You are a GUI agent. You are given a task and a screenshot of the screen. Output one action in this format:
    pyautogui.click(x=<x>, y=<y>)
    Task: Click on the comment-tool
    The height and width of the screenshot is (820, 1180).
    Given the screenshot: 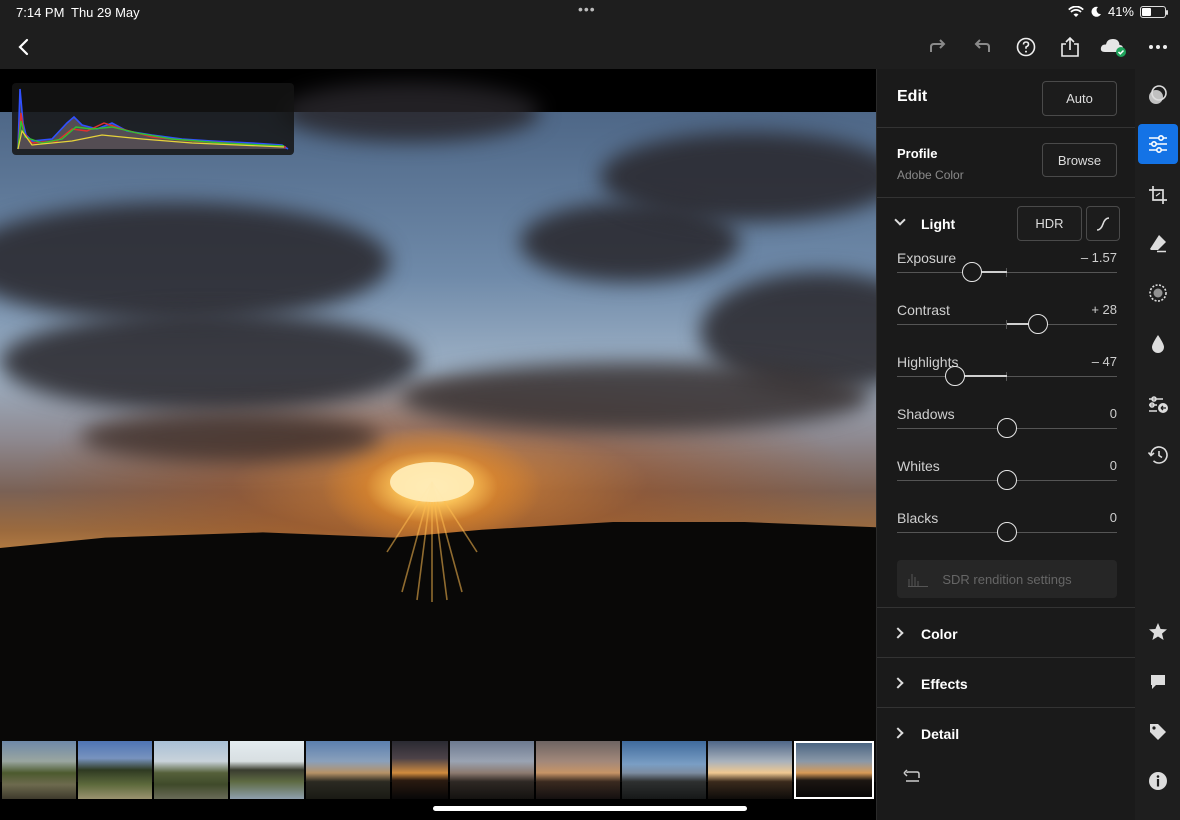 What is the action you would take?
    pyautogui.click(x=1158, y=682)
    